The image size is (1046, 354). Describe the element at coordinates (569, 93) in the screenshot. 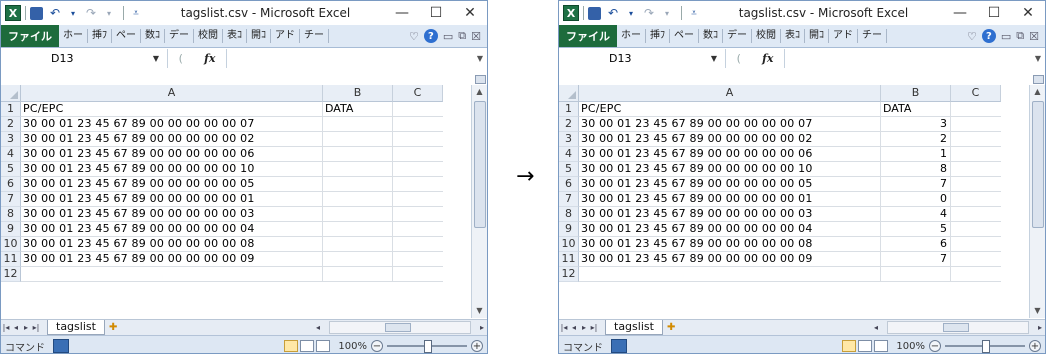

I see `select-all-corner` at that location.